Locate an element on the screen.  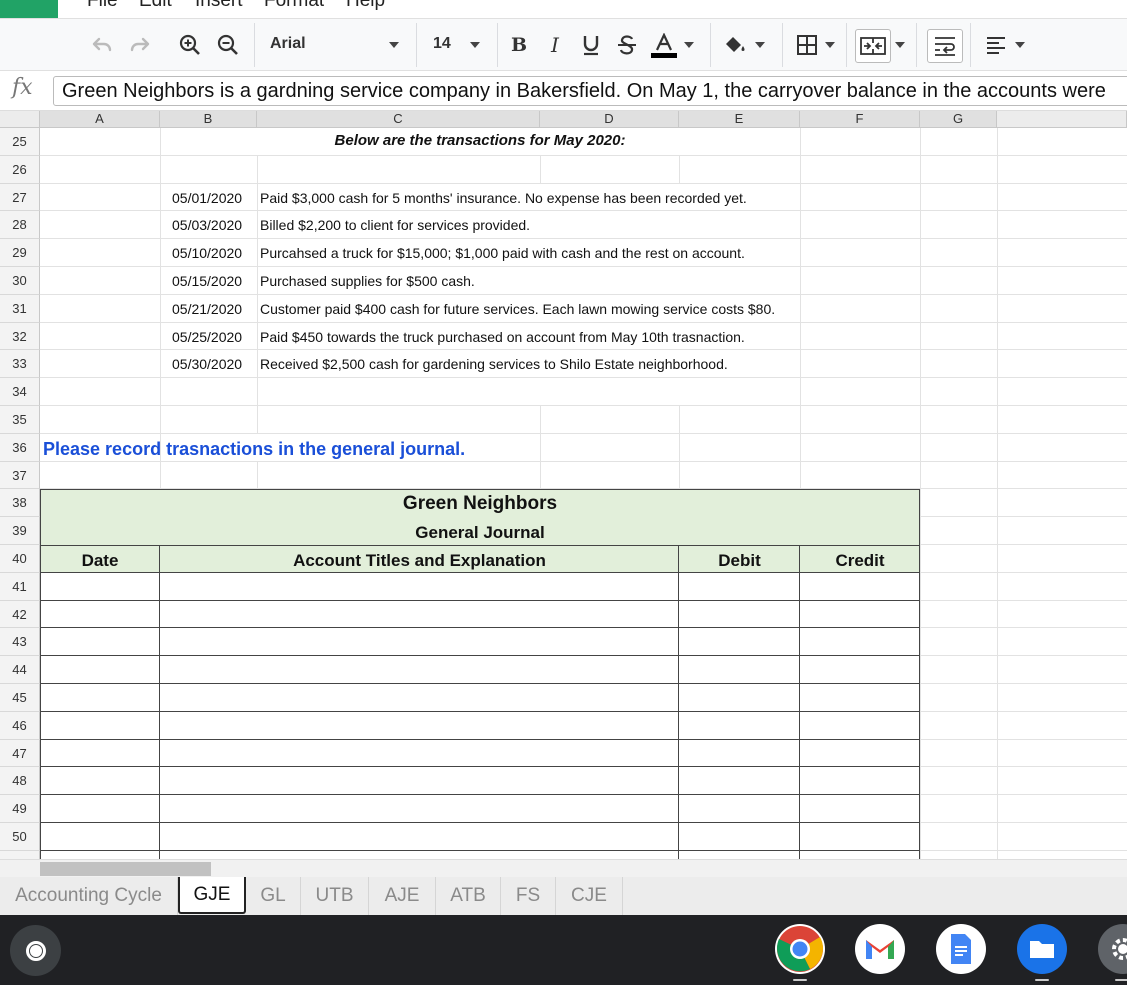
wrap-text-icon is located at coordinates (945, 46).